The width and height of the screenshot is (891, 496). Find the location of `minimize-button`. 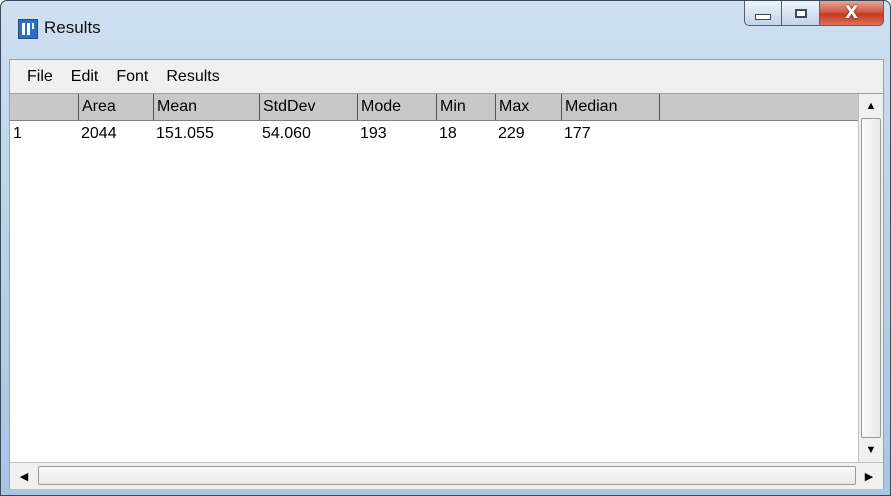

minimize-button is located at coordinates (763, 13).